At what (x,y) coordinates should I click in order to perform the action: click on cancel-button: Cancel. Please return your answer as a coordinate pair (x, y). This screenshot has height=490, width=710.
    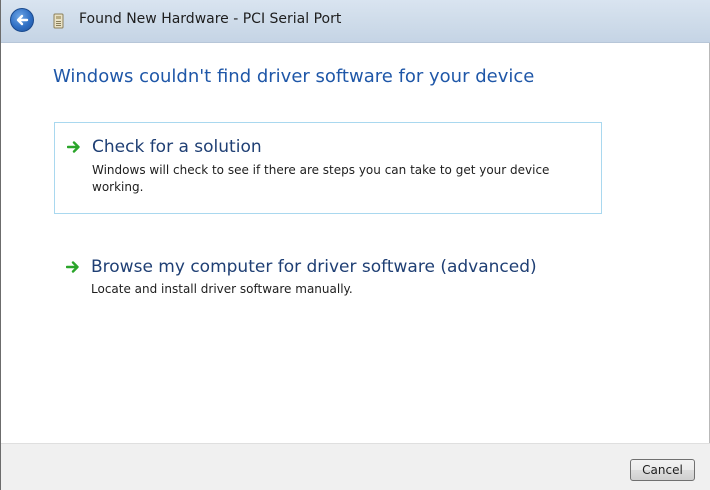
    Looking at the image, I should click on (662, 470).